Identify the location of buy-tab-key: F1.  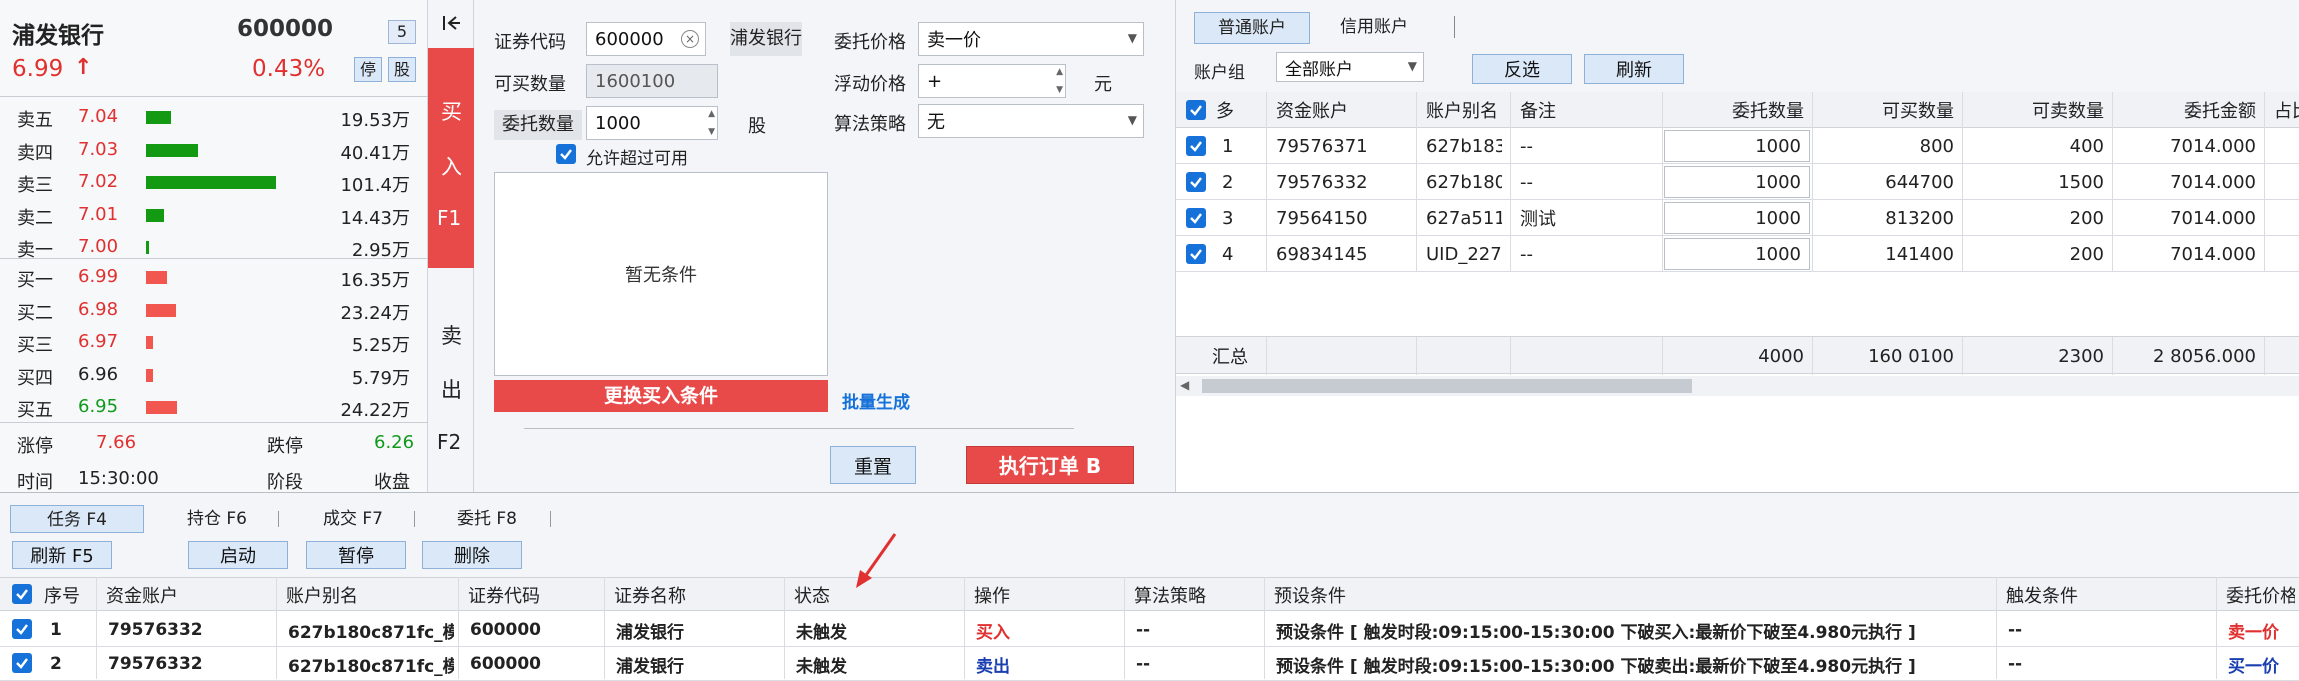
(449, 218).